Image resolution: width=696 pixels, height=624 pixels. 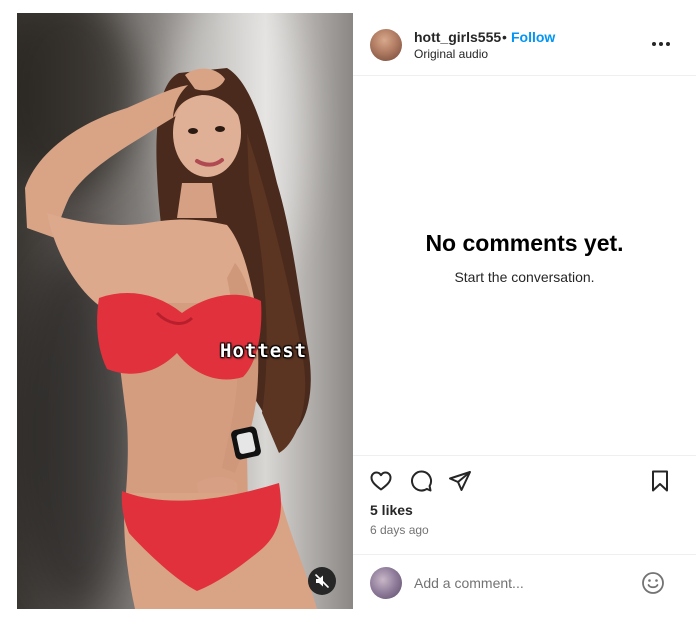 I want to click on emoji-button, so click(x=653, y=583).